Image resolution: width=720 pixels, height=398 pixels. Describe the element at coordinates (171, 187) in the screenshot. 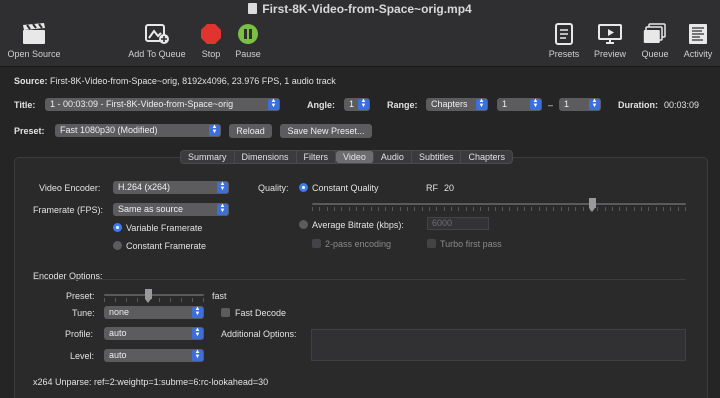

I see `video-encoder-select: H.264 (x264) ▲ ▼` at that location.